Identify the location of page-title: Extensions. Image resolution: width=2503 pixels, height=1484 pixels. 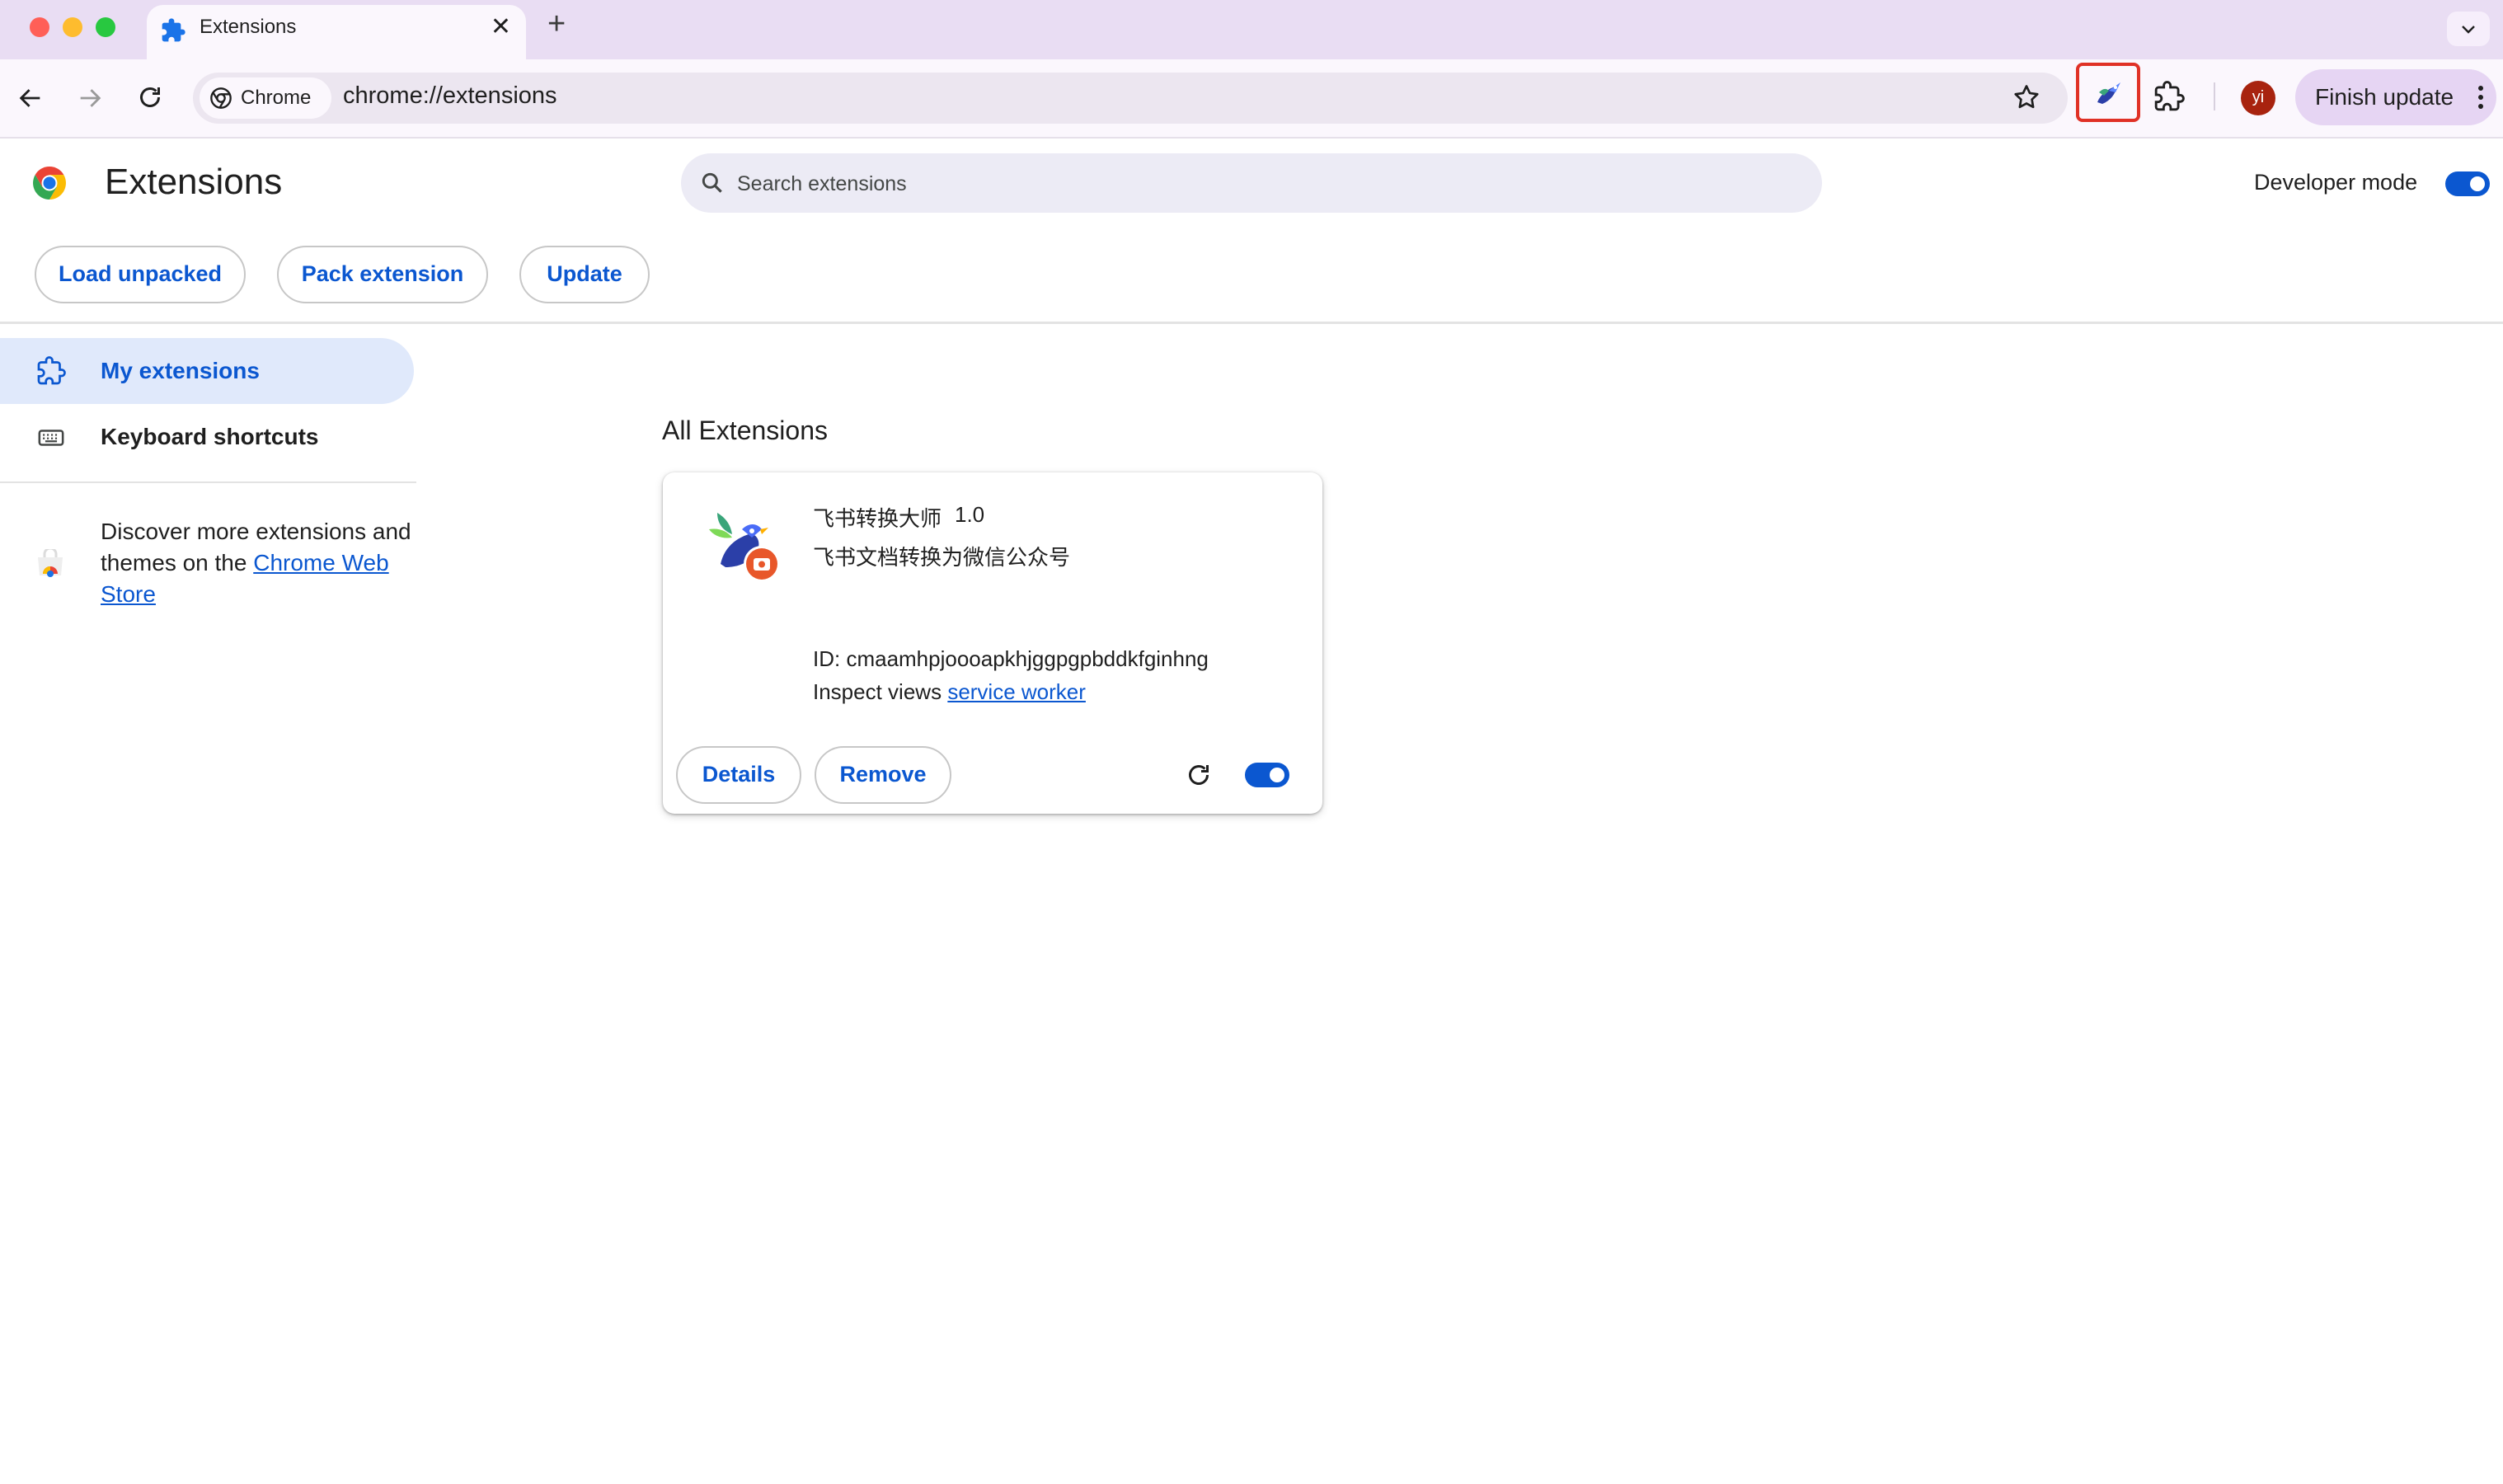
(194, 182).